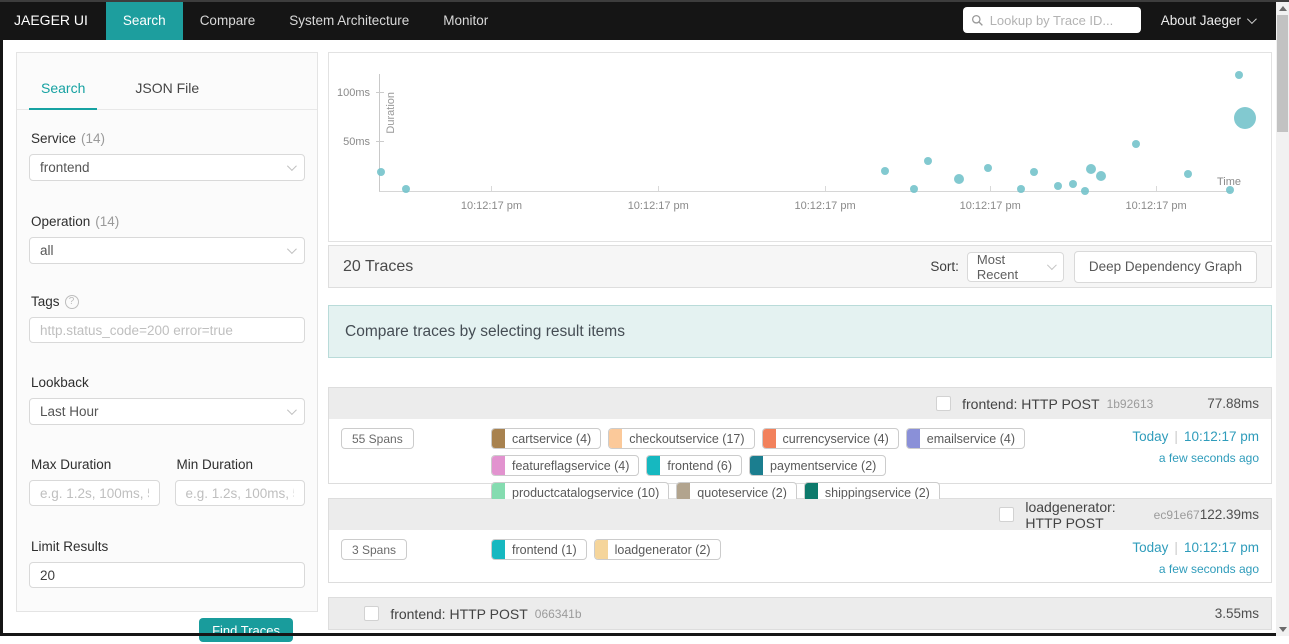  What do you see at coordinates (539, 549) in the screenshot?
I see `service-tag: frontend (1)` at bounding box center [539, 549].